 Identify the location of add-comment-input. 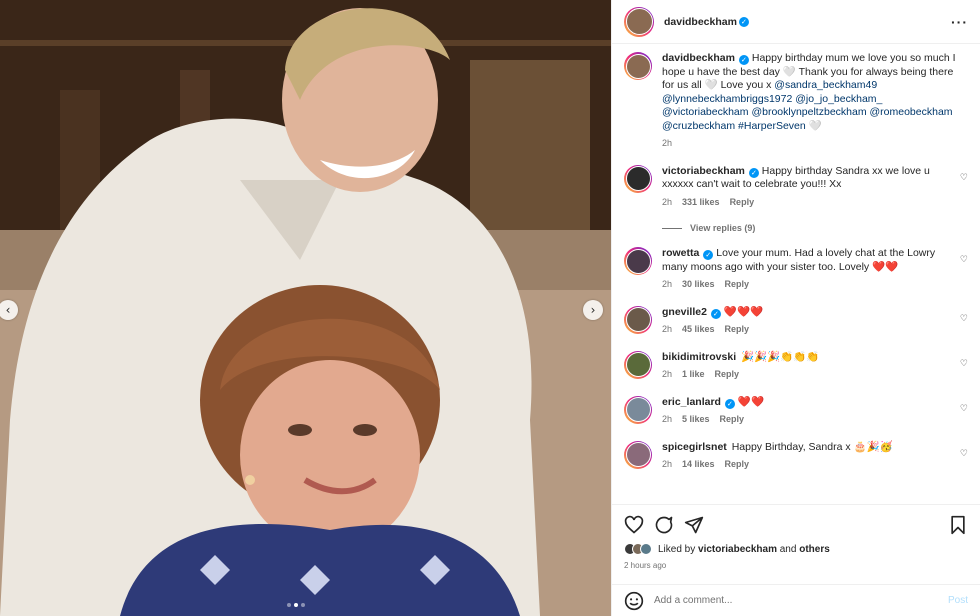
(801, 600).